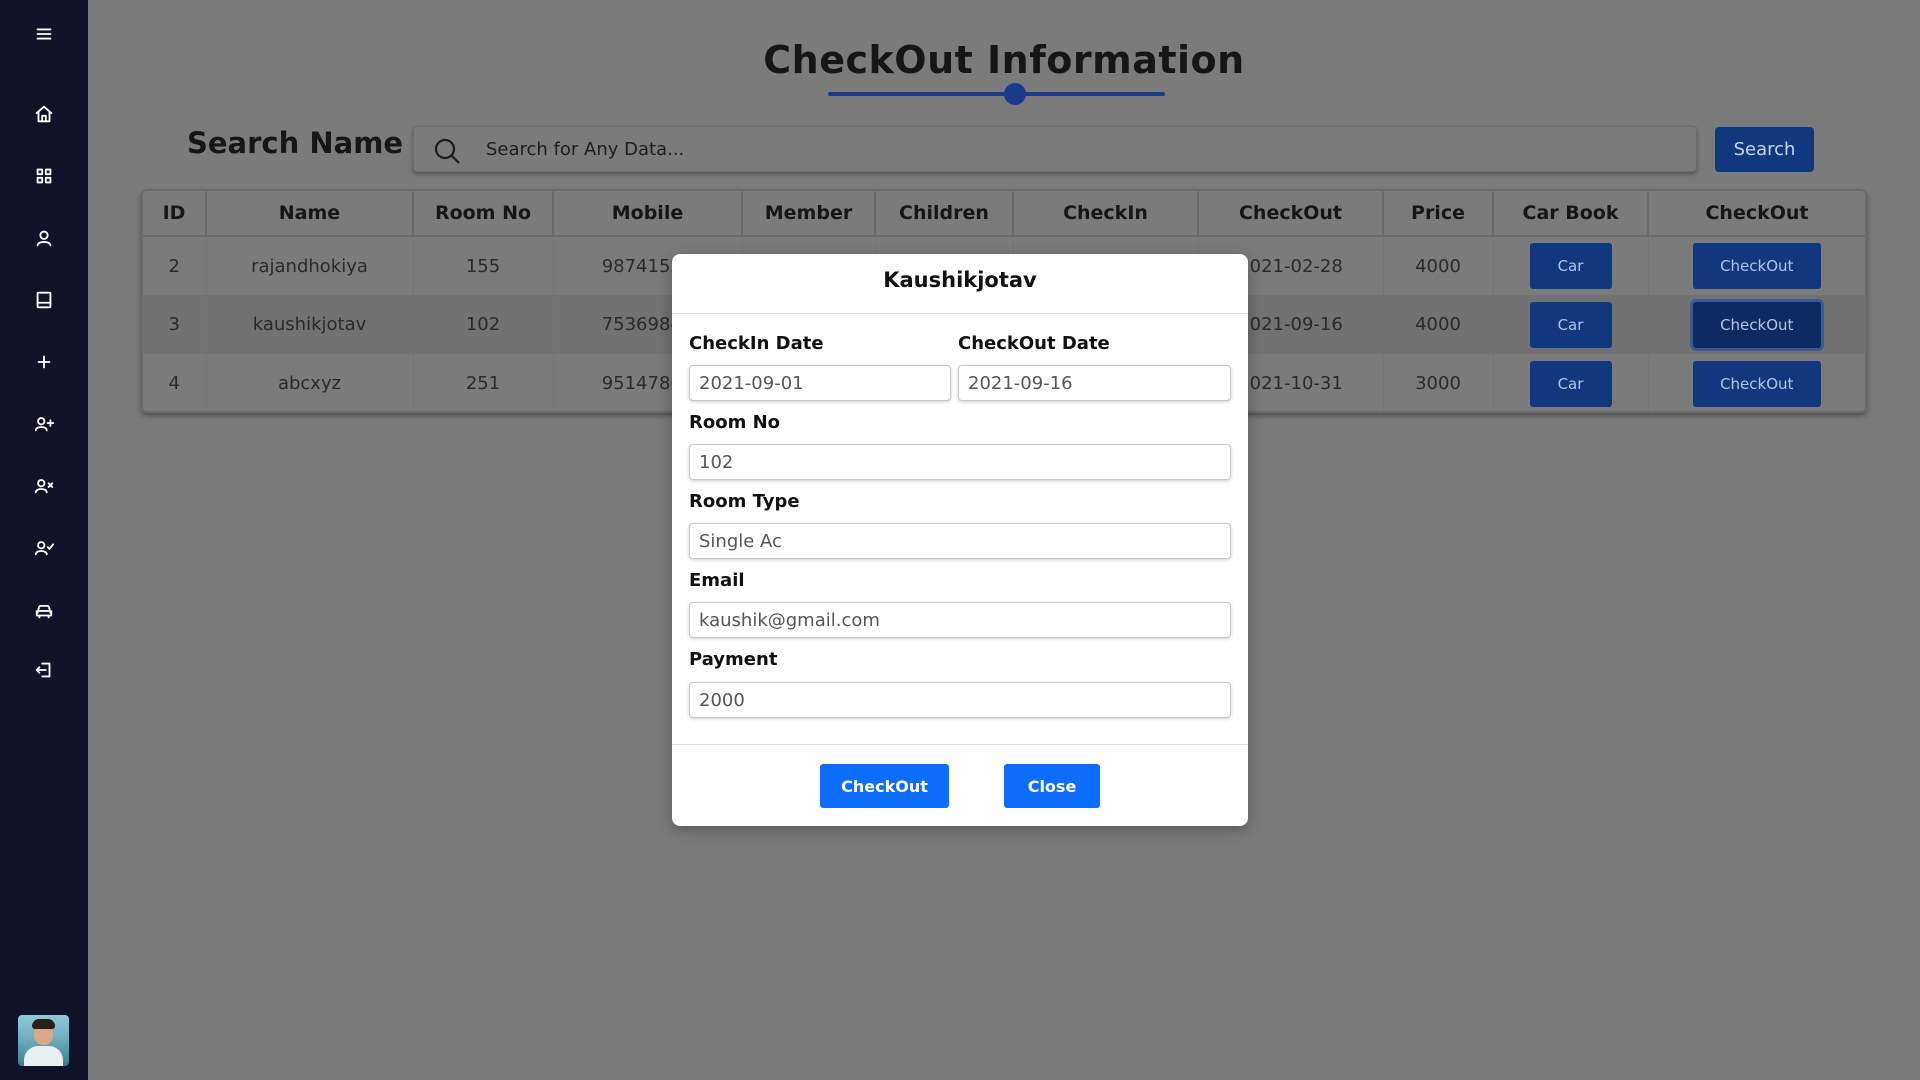  Describe the element at coordinates (1004, 60) in the screenshot. I see `page-title: CheckOut Information` at that location.